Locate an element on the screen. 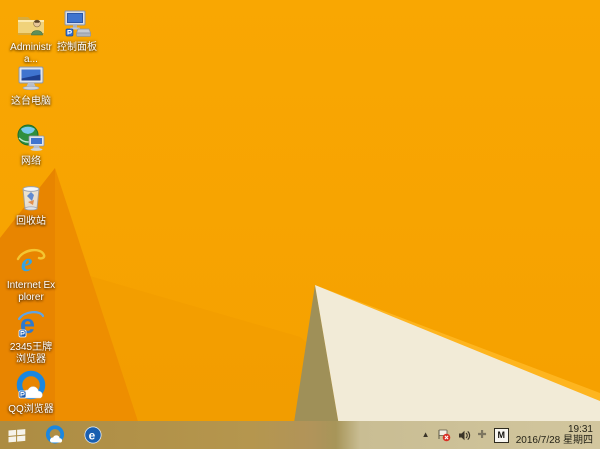 This screenshot has width=600, height=449. input-indicator-icon: ✚ is located at coordinates (482, 435).